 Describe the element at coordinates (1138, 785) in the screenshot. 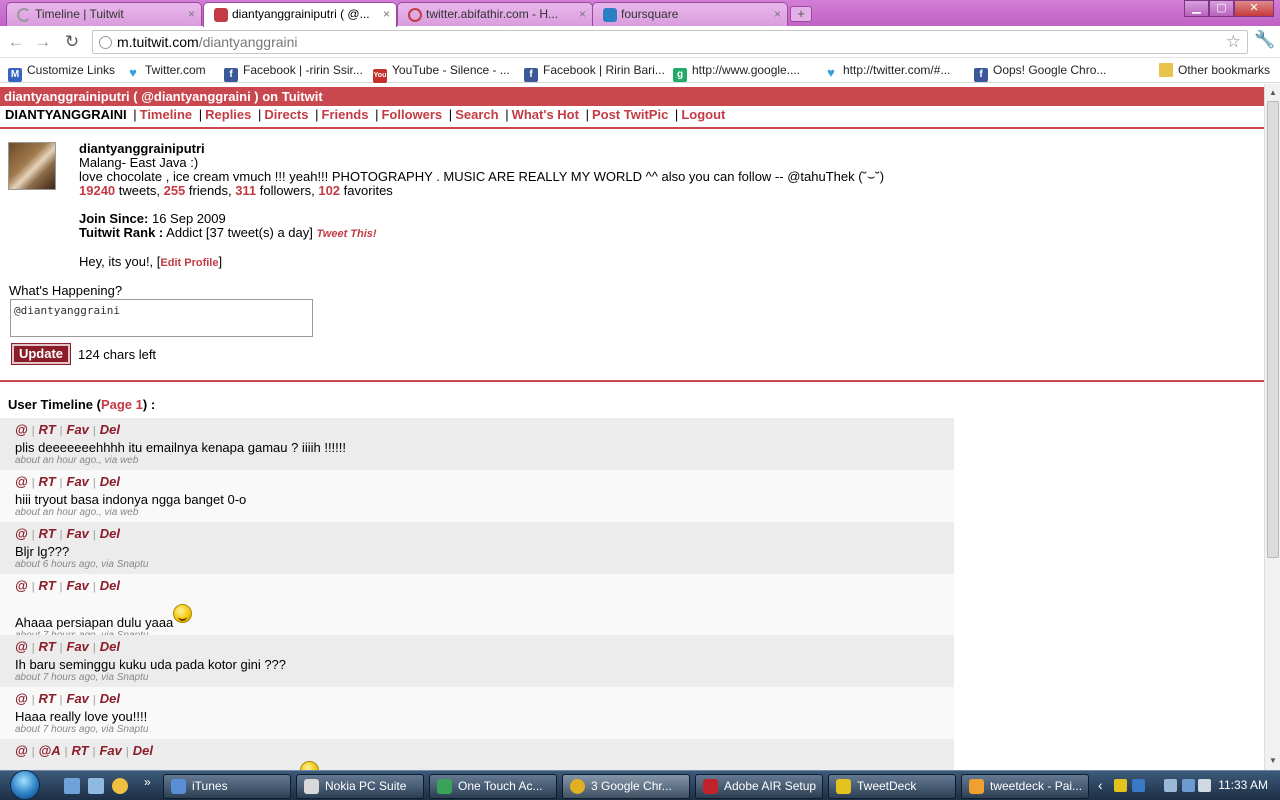

I see `tray-bluetooth-icon` at that location.